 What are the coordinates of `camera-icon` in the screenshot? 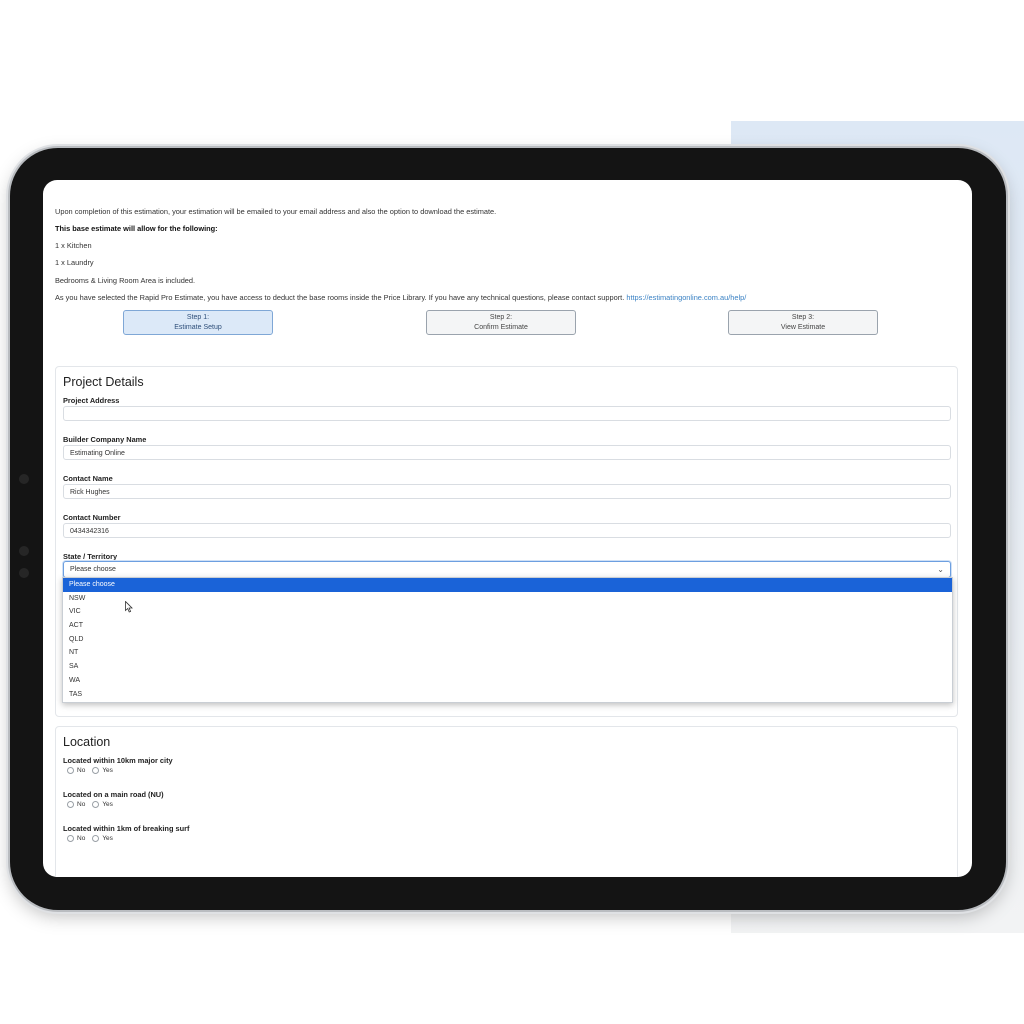 It's located at (24, 479).